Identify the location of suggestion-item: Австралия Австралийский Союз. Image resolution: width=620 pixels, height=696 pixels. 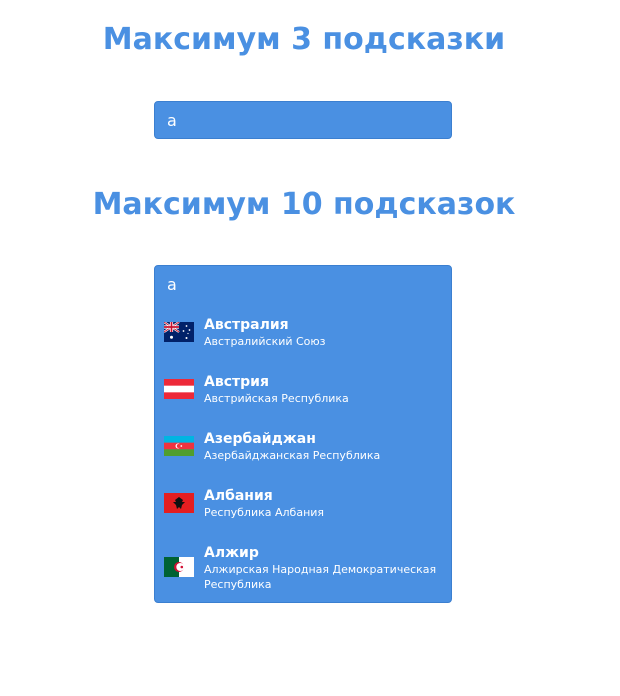
(303, 341).